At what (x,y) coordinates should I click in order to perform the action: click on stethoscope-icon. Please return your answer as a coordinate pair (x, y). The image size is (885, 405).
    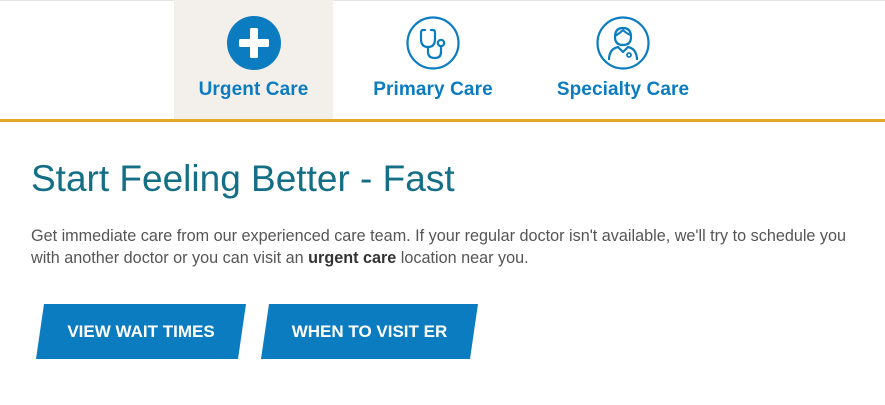
    Looking at the image, I should click on (433, 43).